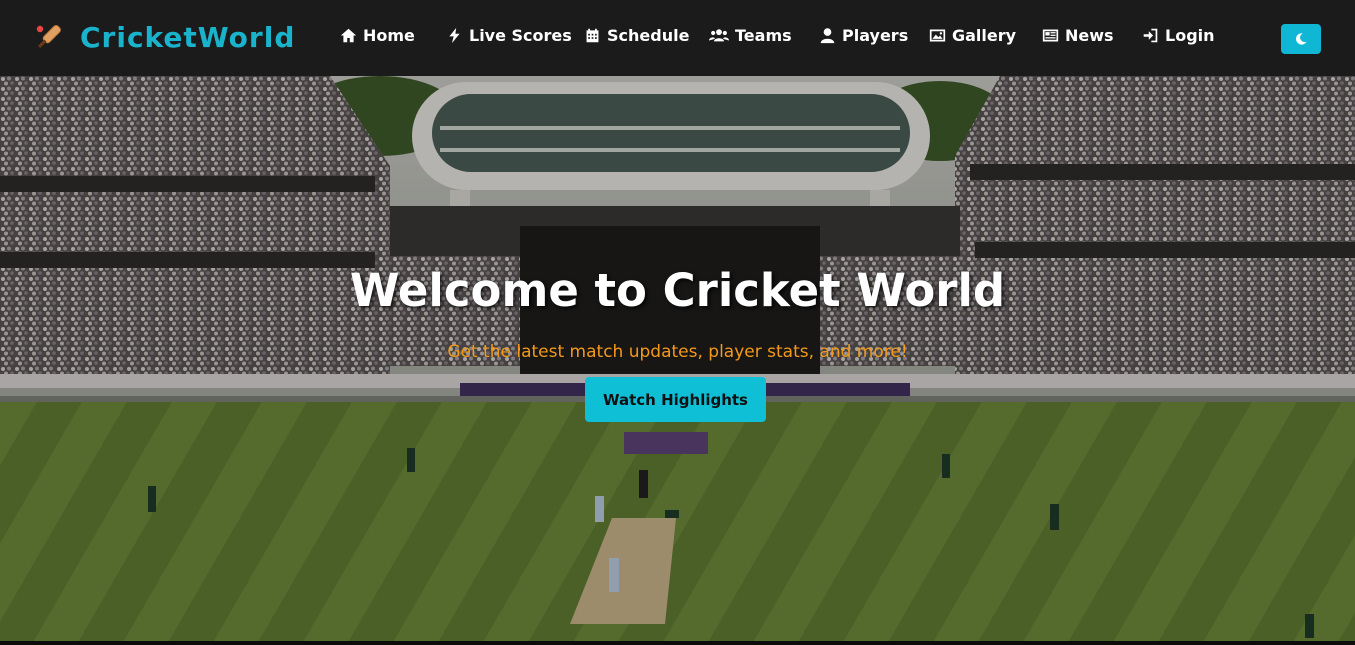  What do you see at coordinates (937, 35) in the screenshot?
I see `image-icon` at bounding box center [937, 35].